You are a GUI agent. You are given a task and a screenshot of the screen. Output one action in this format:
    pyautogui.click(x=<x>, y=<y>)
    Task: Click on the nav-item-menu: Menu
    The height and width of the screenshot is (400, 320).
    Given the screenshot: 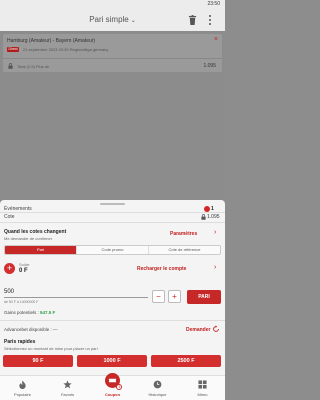 What is the action you would take?
    pyautogui.click(x=202, y=388)
    